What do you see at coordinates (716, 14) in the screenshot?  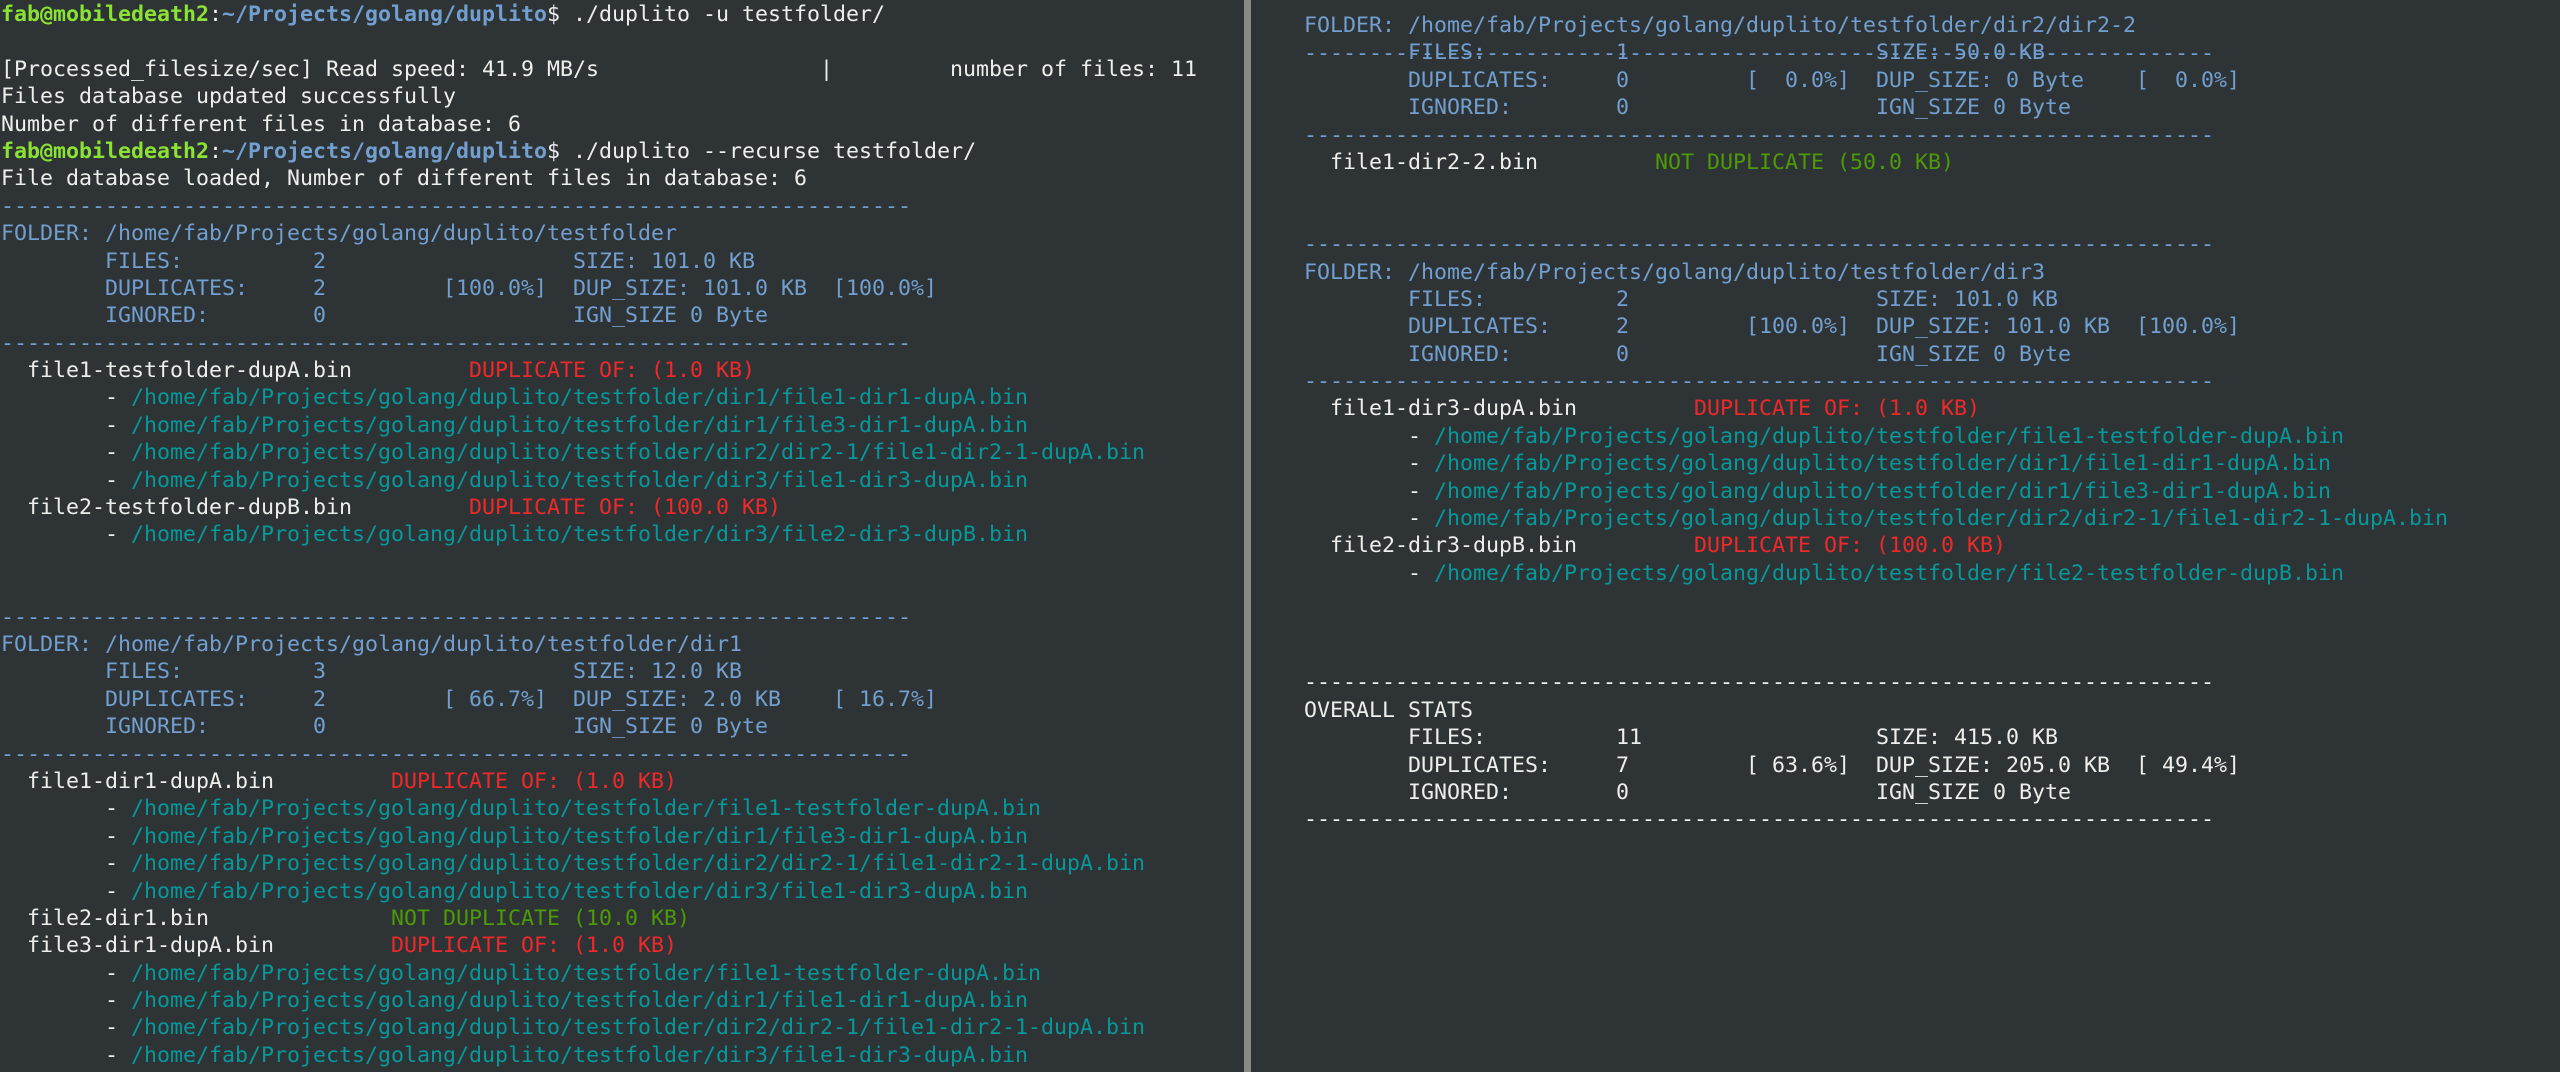 I see `terminal-text-white: $ ./duplito -u testfolder/` at bounding box center [716, 14].